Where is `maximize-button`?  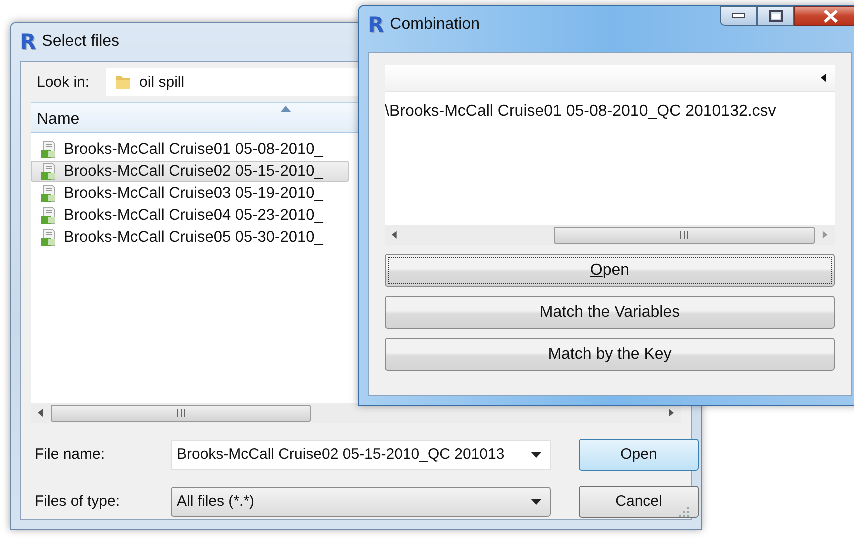
maximize-button is located at coordinates (775, 16).